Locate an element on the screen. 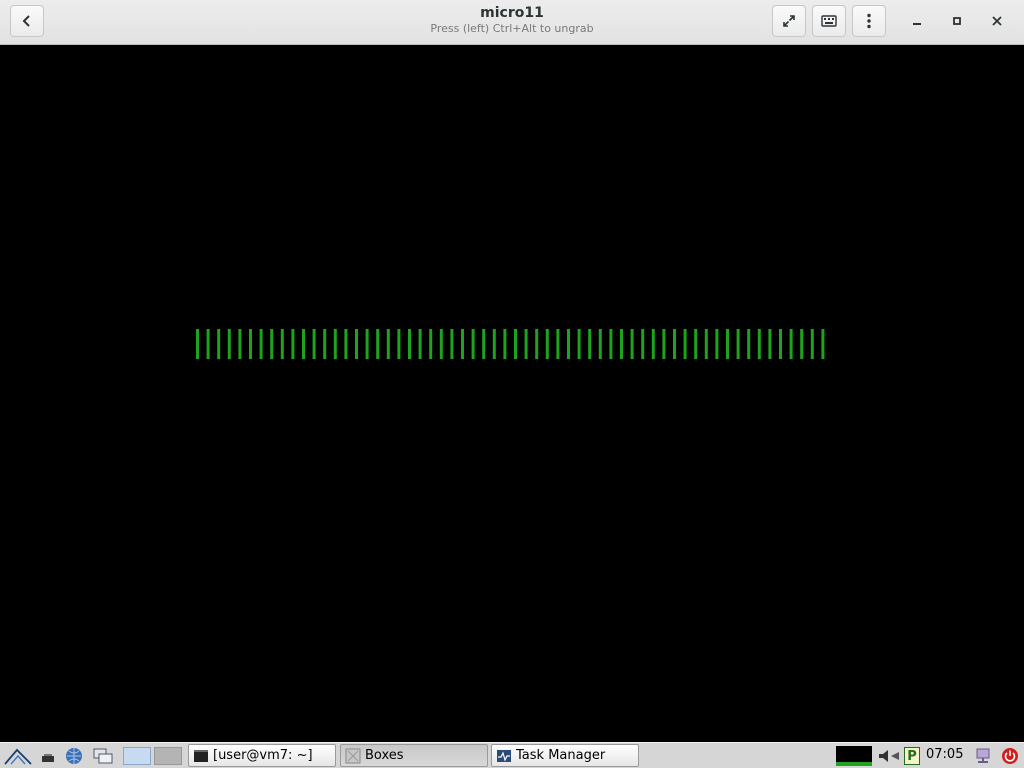 The image size is (1024, 768). back-button is located at coordinates (27, 21).